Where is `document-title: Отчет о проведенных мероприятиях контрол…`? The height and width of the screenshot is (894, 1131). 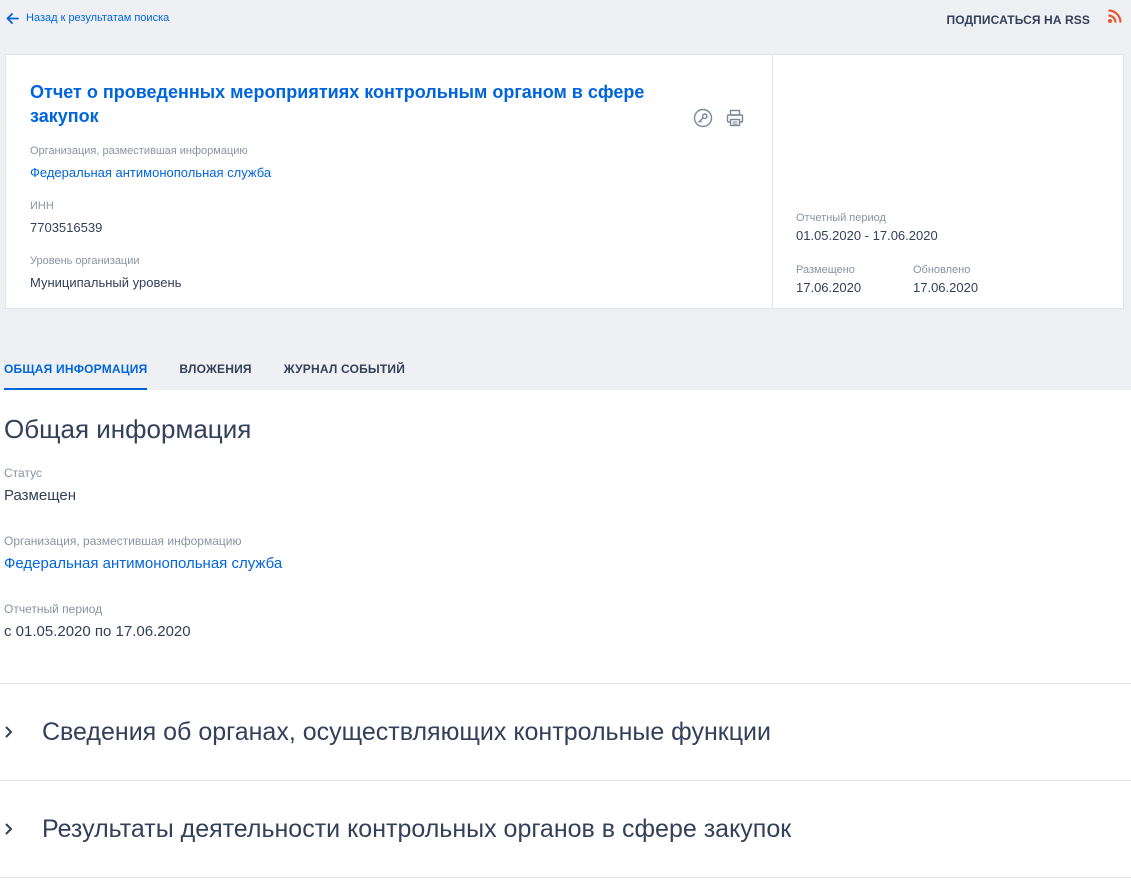
document-title: Отчет о проведенных мероприятиях контрол… is located at coordinates (337, 104).